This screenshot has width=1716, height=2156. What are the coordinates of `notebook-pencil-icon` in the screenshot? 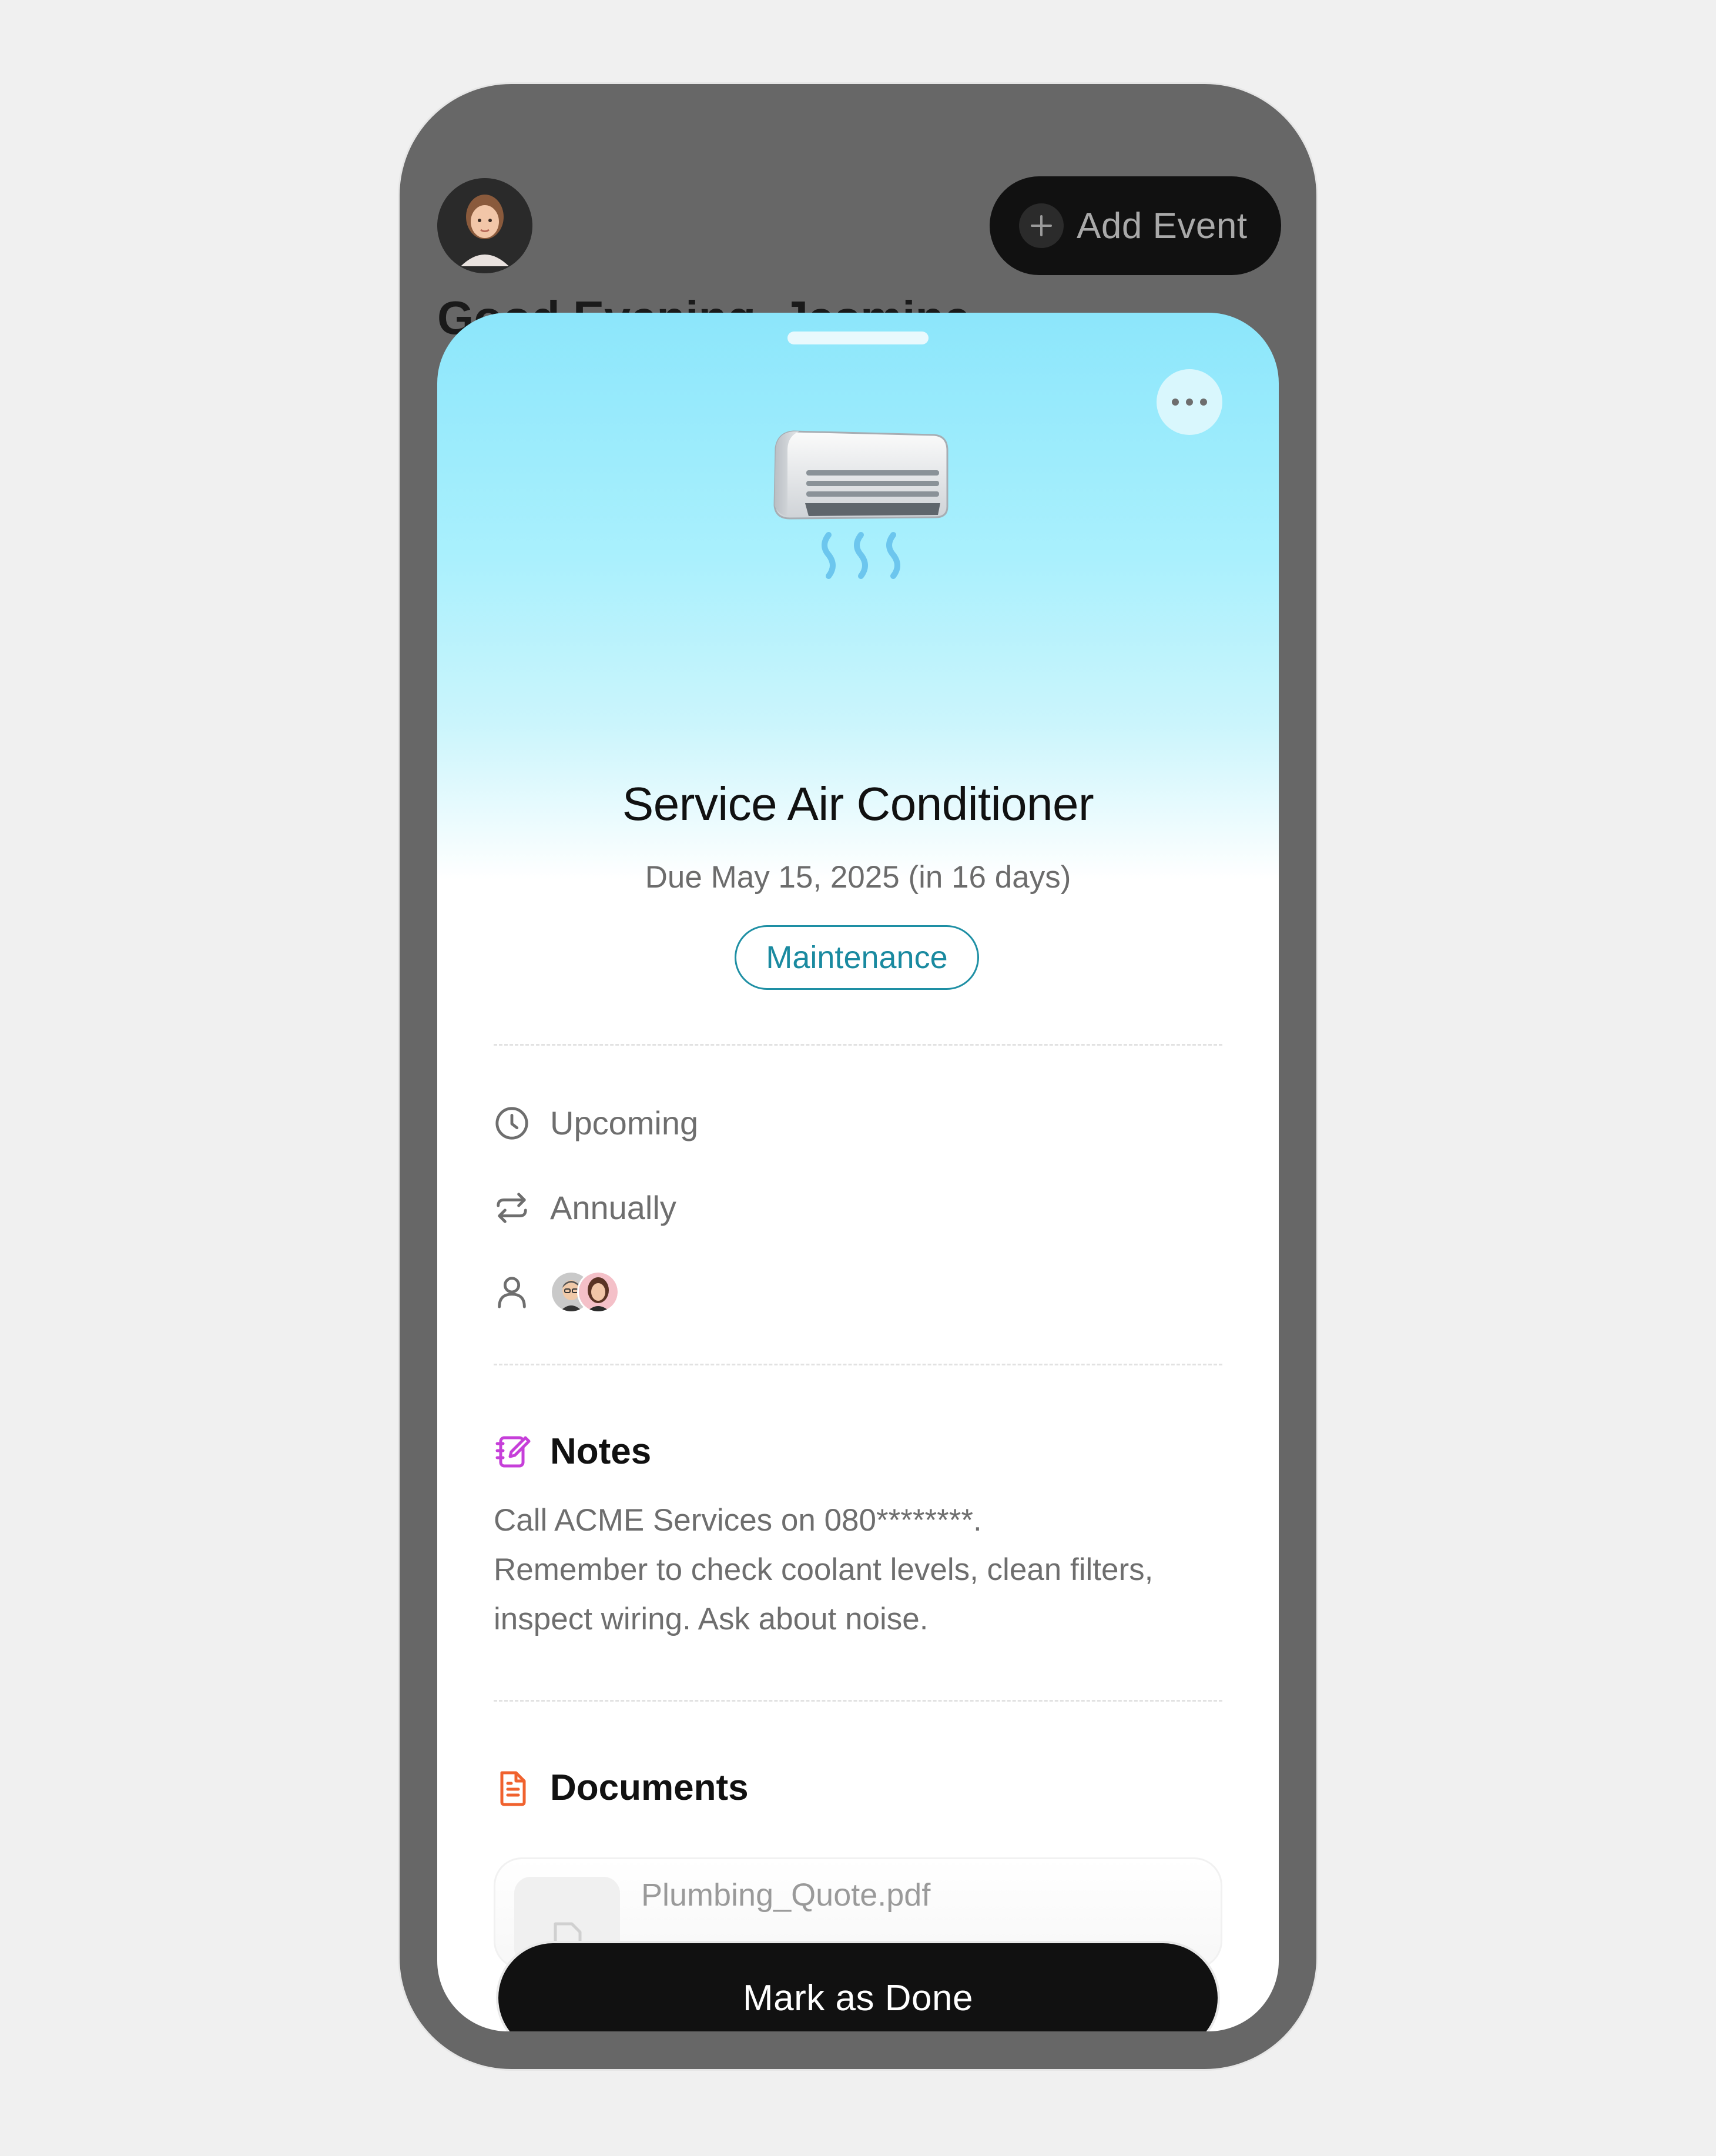 It's located at (513, 1451).